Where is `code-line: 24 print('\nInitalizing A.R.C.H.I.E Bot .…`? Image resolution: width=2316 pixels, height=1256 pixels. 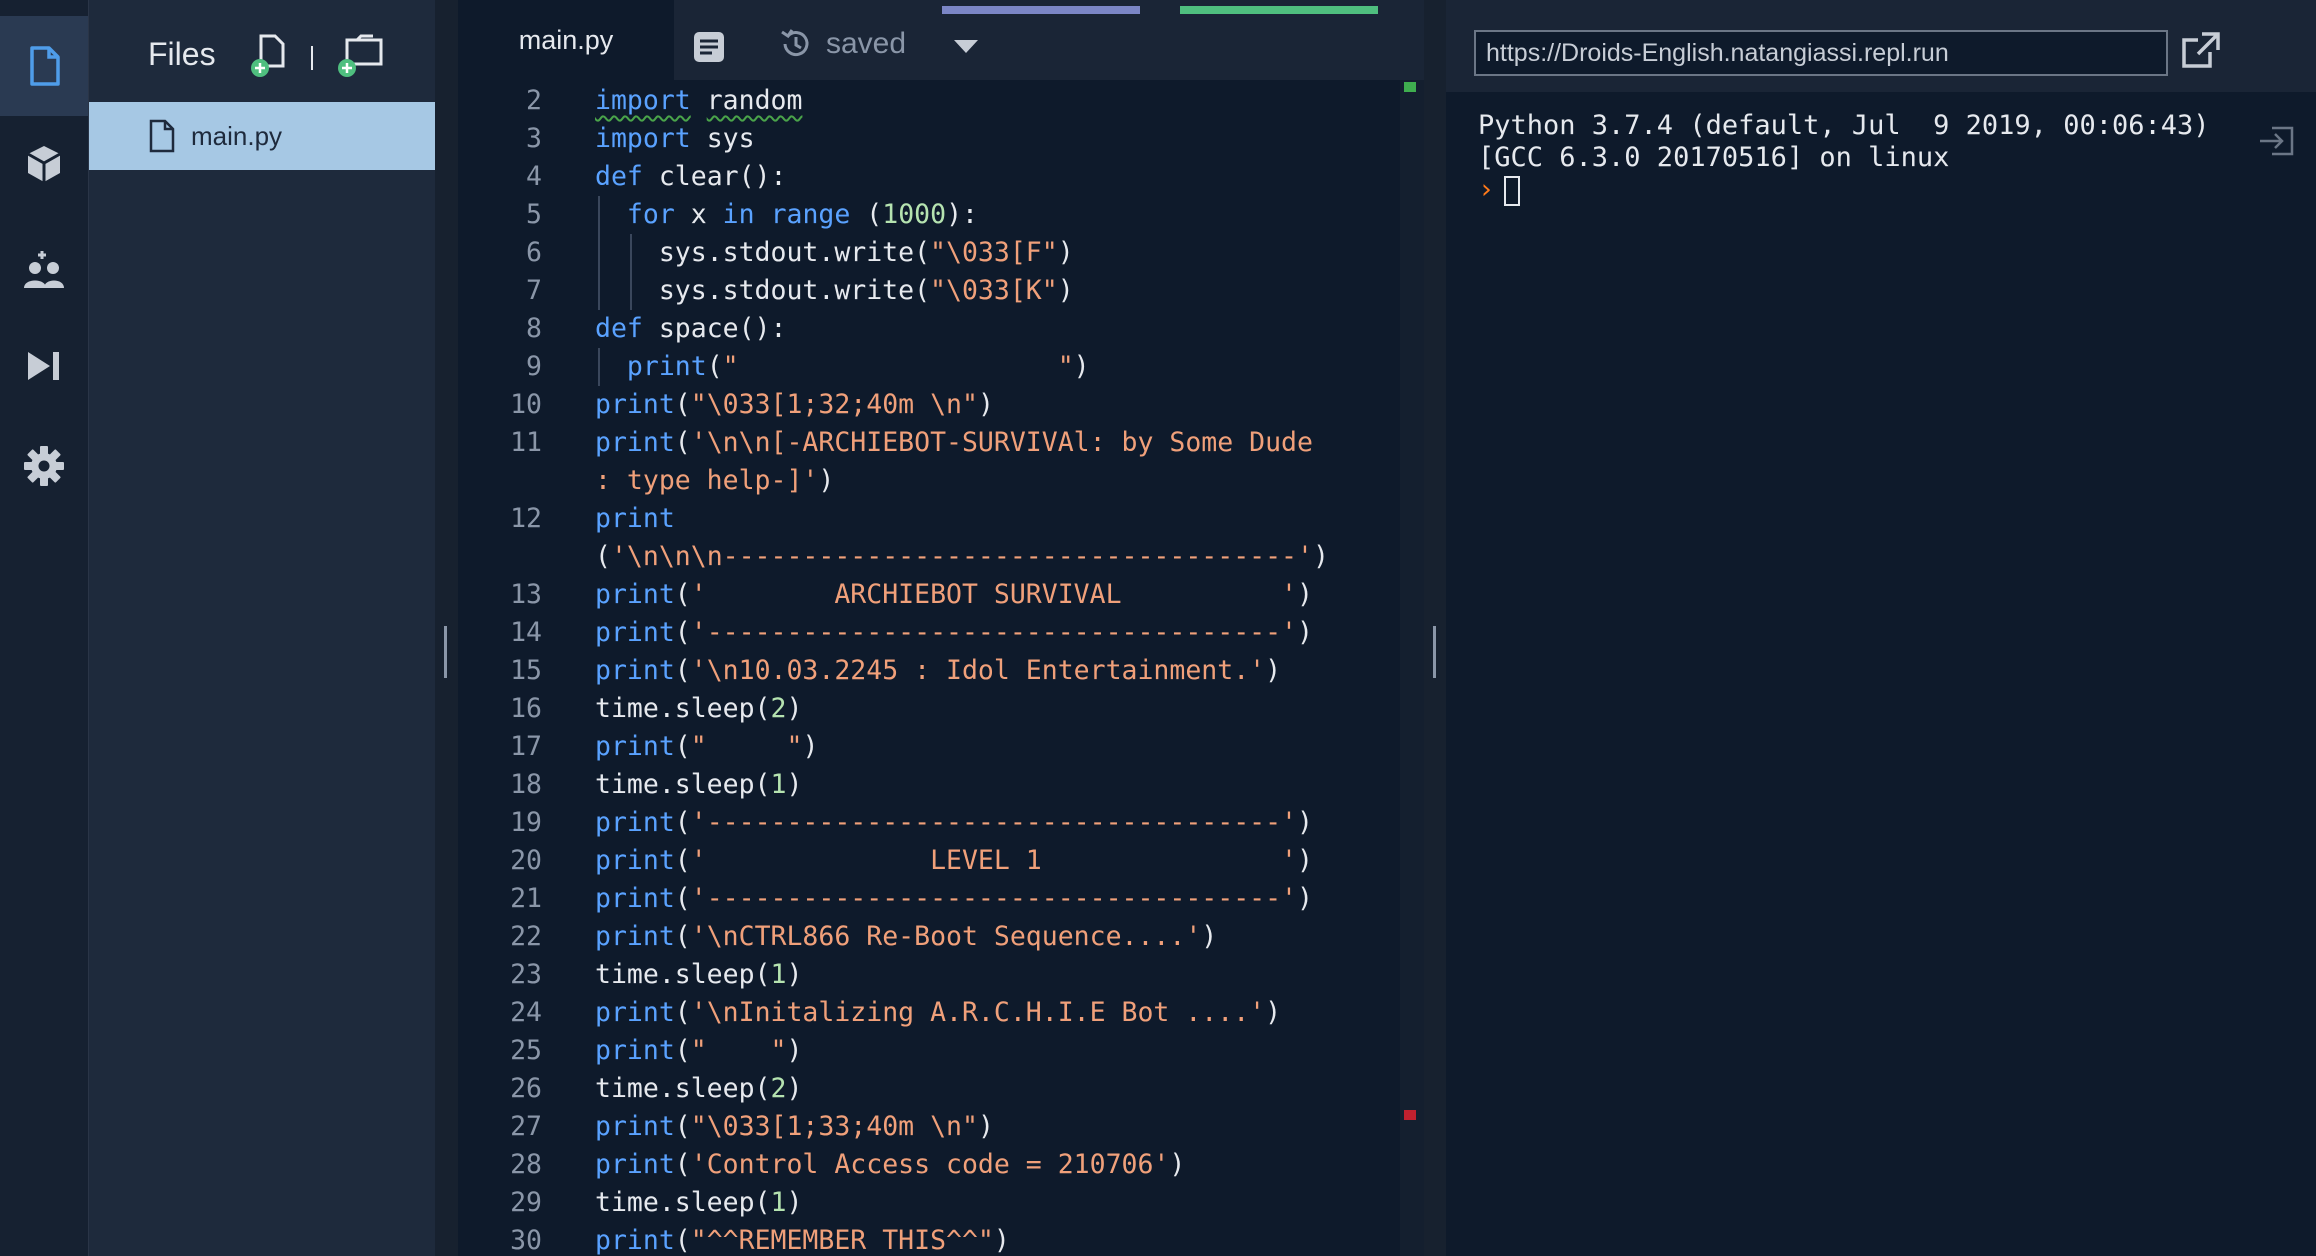
code-line: 24 print('\nInitalizing A.R.C.H.I.E Bot .… is located at coordinates (929, 1013).